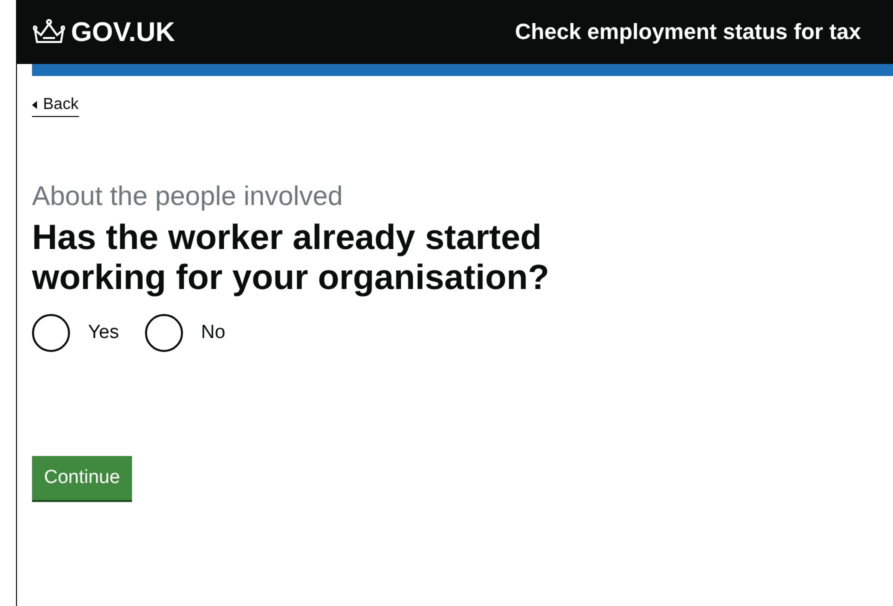  What do you see at coordinates (123, 32) in the screenshot?
I see `logo-text: GOV.UK` at bounding box center [123, 32].